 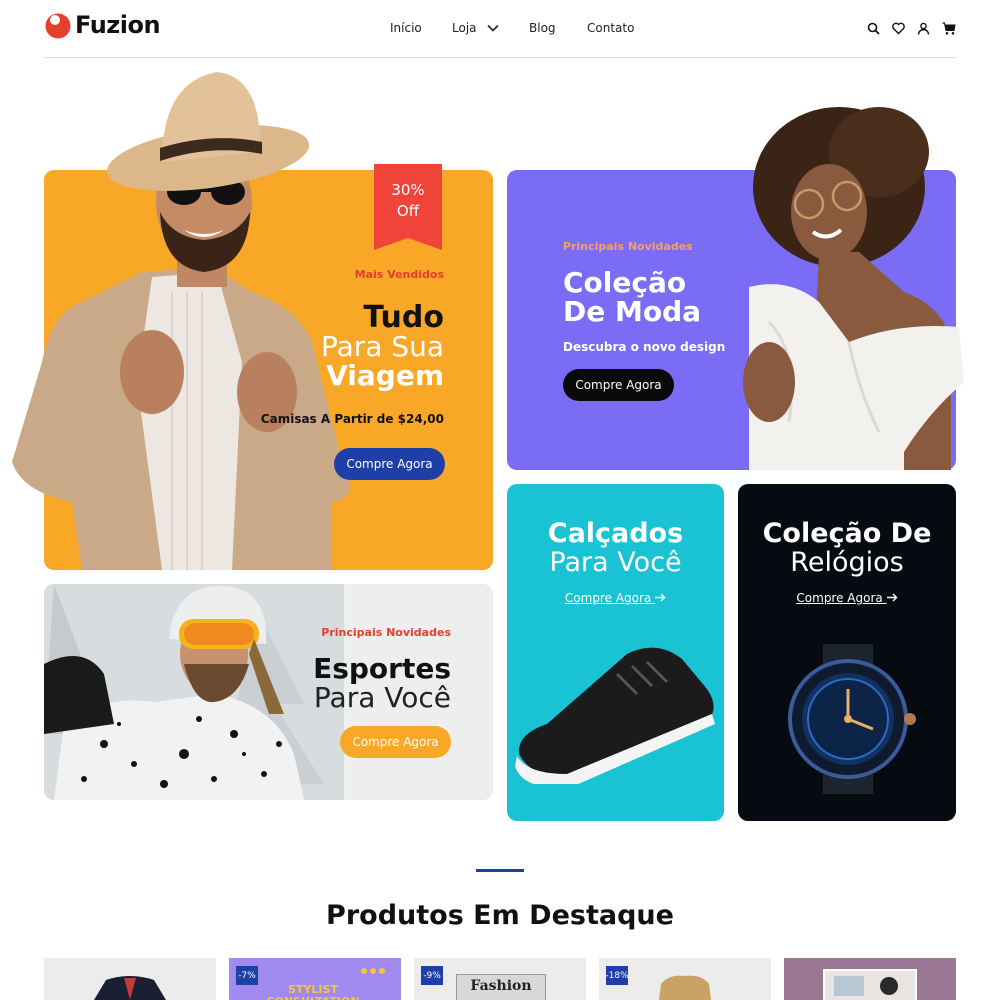 I want to click on travel-eyebrow: Mais Vendidos, so click(x=399, y=274).